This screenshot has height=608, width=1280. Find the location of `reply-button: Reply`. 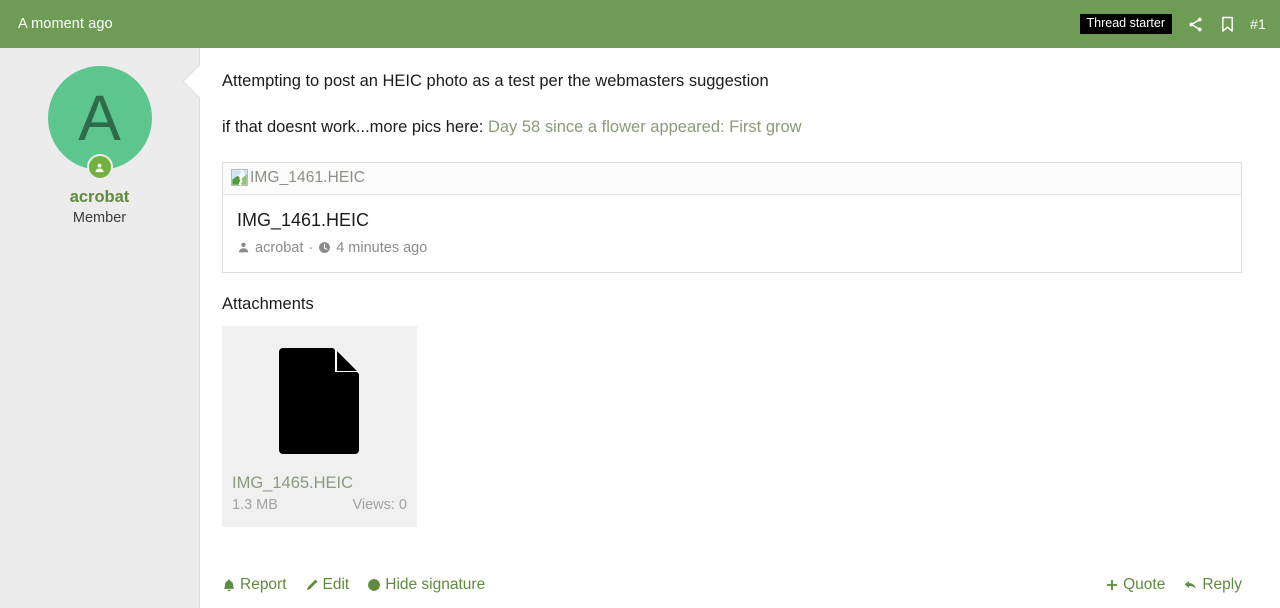

reply-button: Reply is located at coordinates (1212, 585).